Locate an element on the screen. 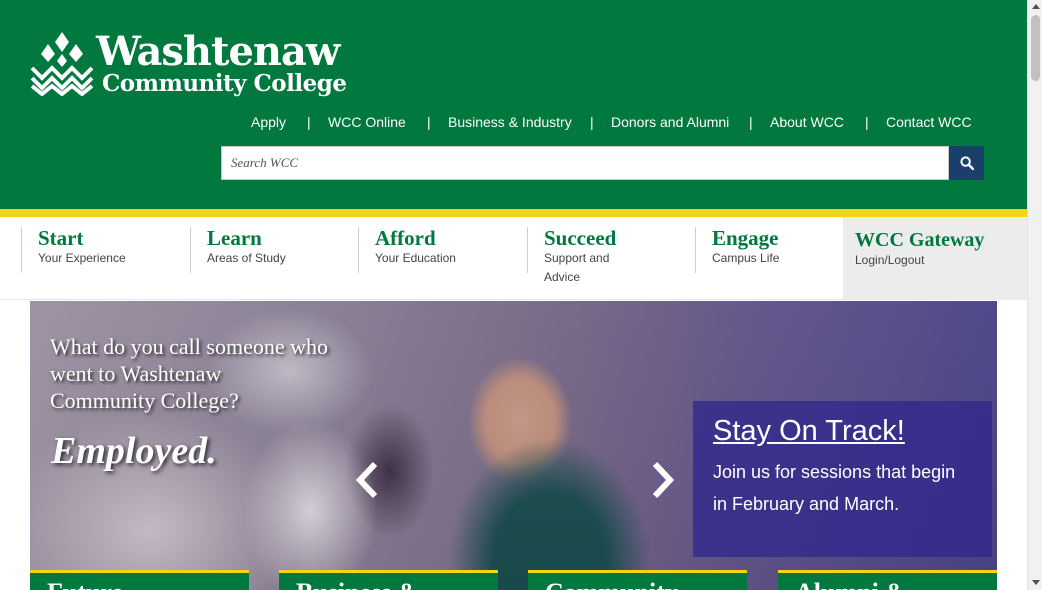  mainnav-subtitle: Support and Advice is located at coordinates (577, 267).